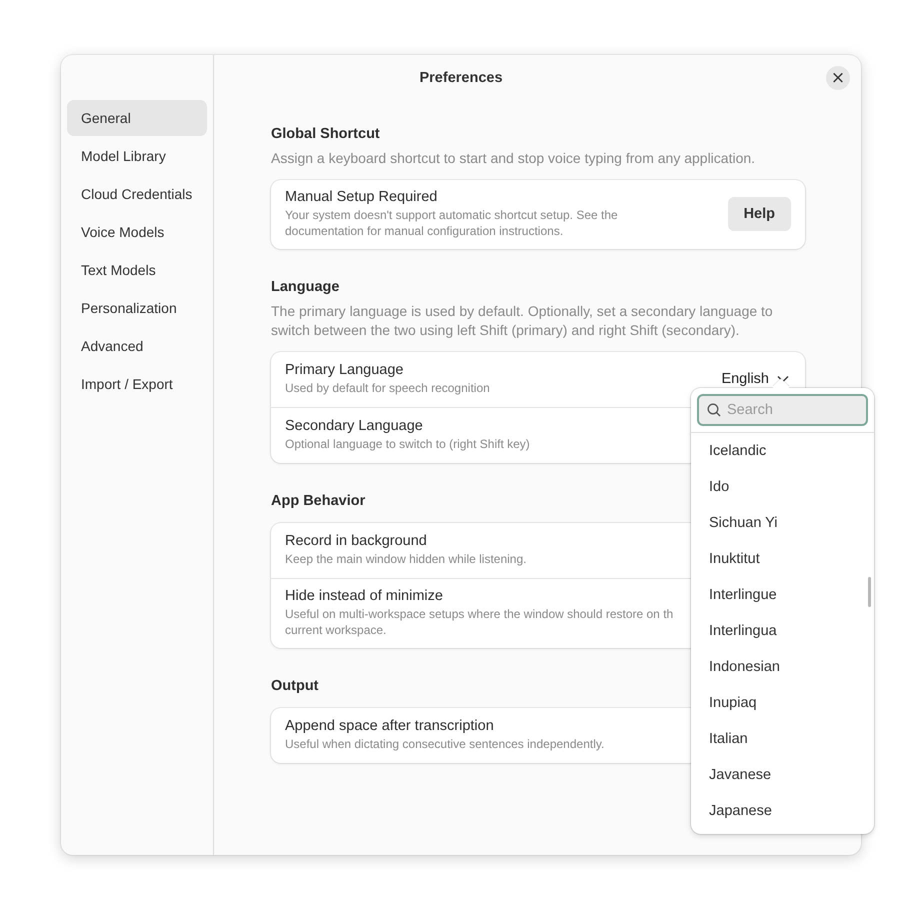  What do you see at coordinates (782, 595) in the screenshot?
I see `language-option: Interlingue` at bounding box center [782, 595].